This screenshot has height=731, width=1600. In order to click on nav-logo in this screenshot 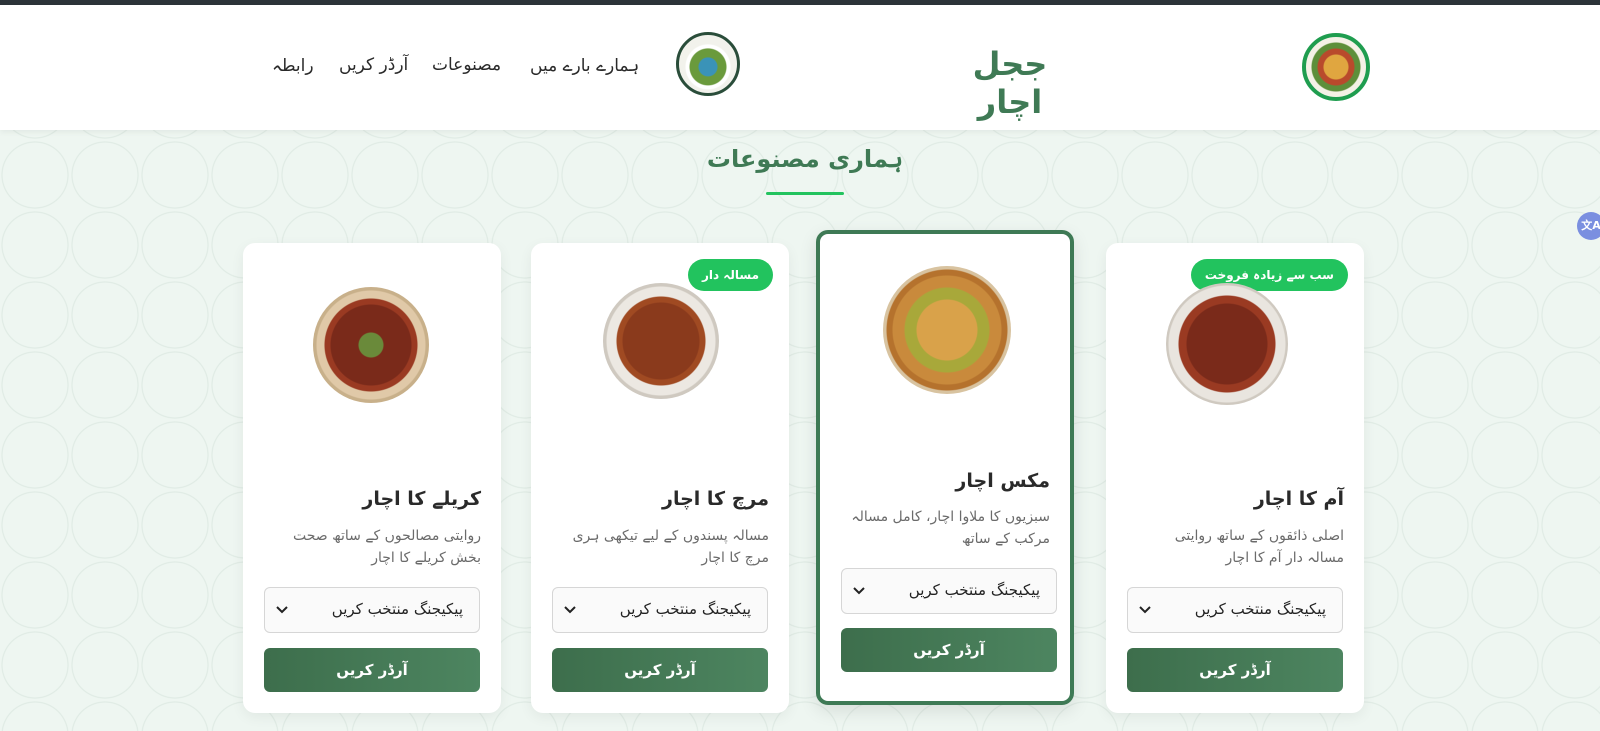, I will do `click(708, 64)`.